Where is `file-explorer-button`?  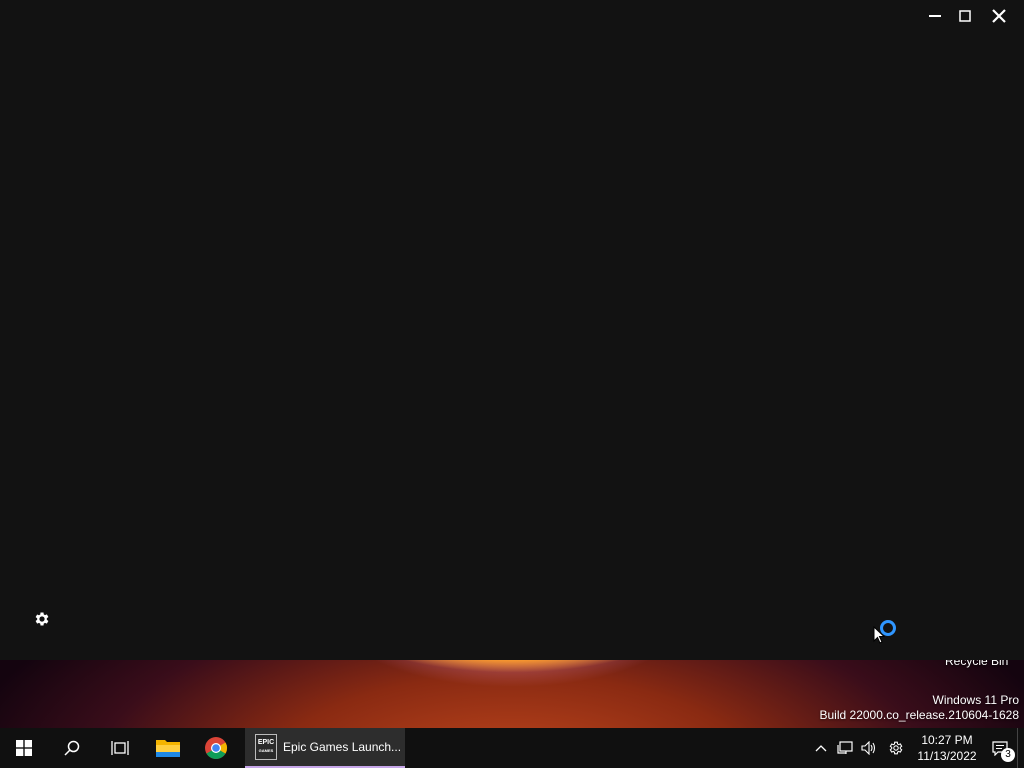 file-explorer-button is located at coordinates (168, 748).